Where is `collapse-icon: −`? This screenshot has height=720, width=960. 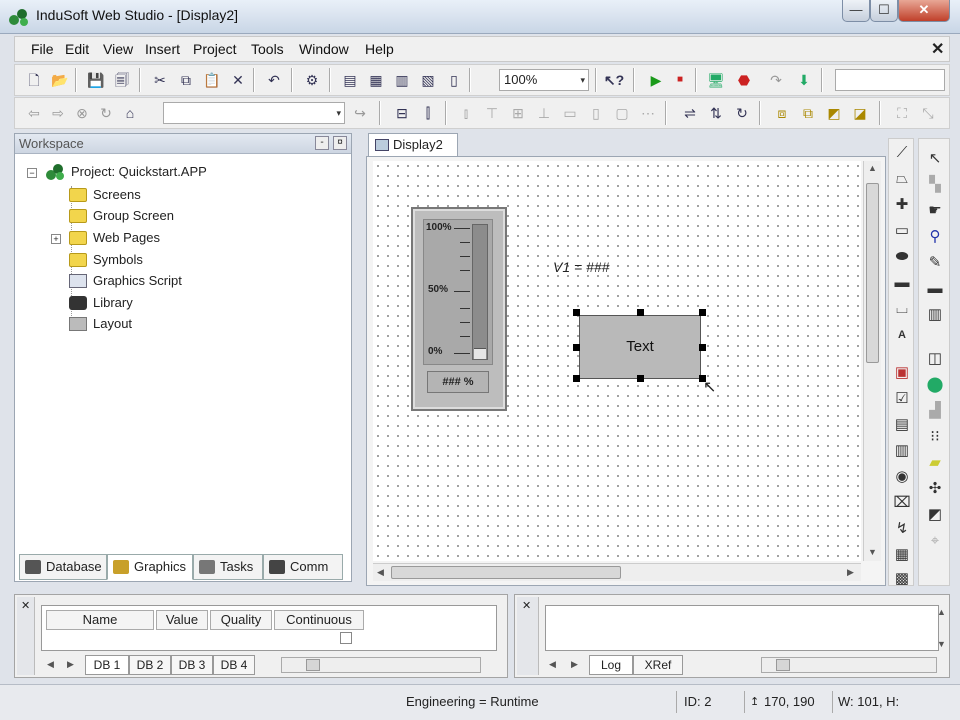 collapse-icon: − is located at coordinates (32, 173).